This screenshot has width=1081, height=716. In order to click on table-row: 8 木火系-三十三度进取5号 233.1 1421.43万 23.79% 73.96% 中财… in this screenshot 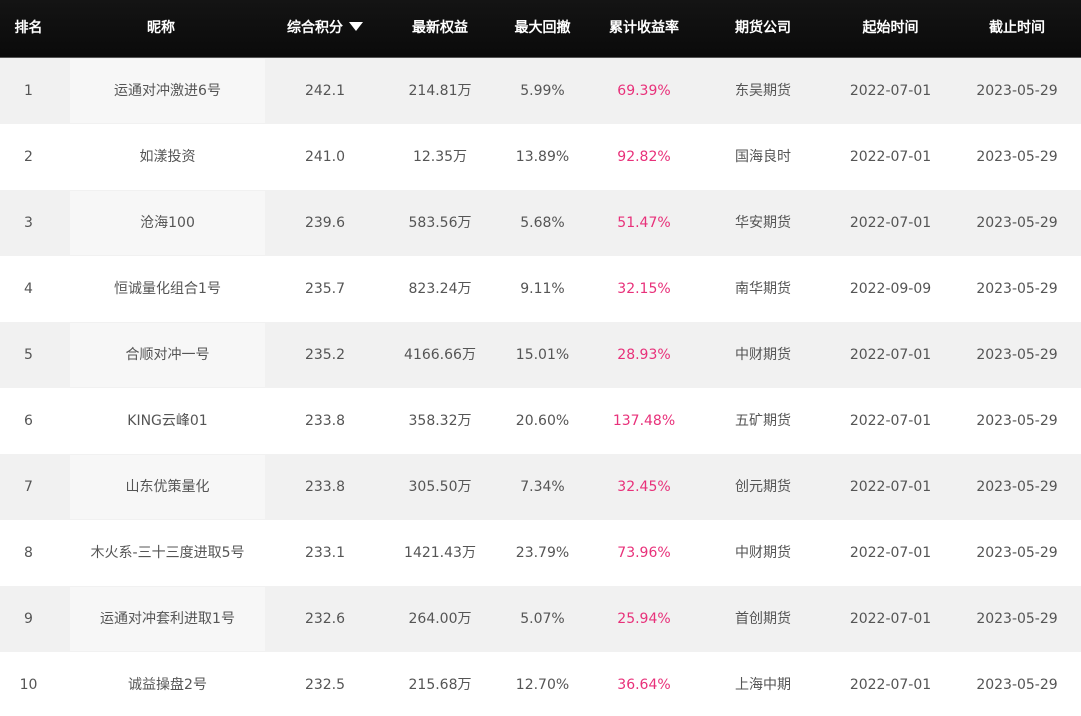, I will do `click(540, 553)`.